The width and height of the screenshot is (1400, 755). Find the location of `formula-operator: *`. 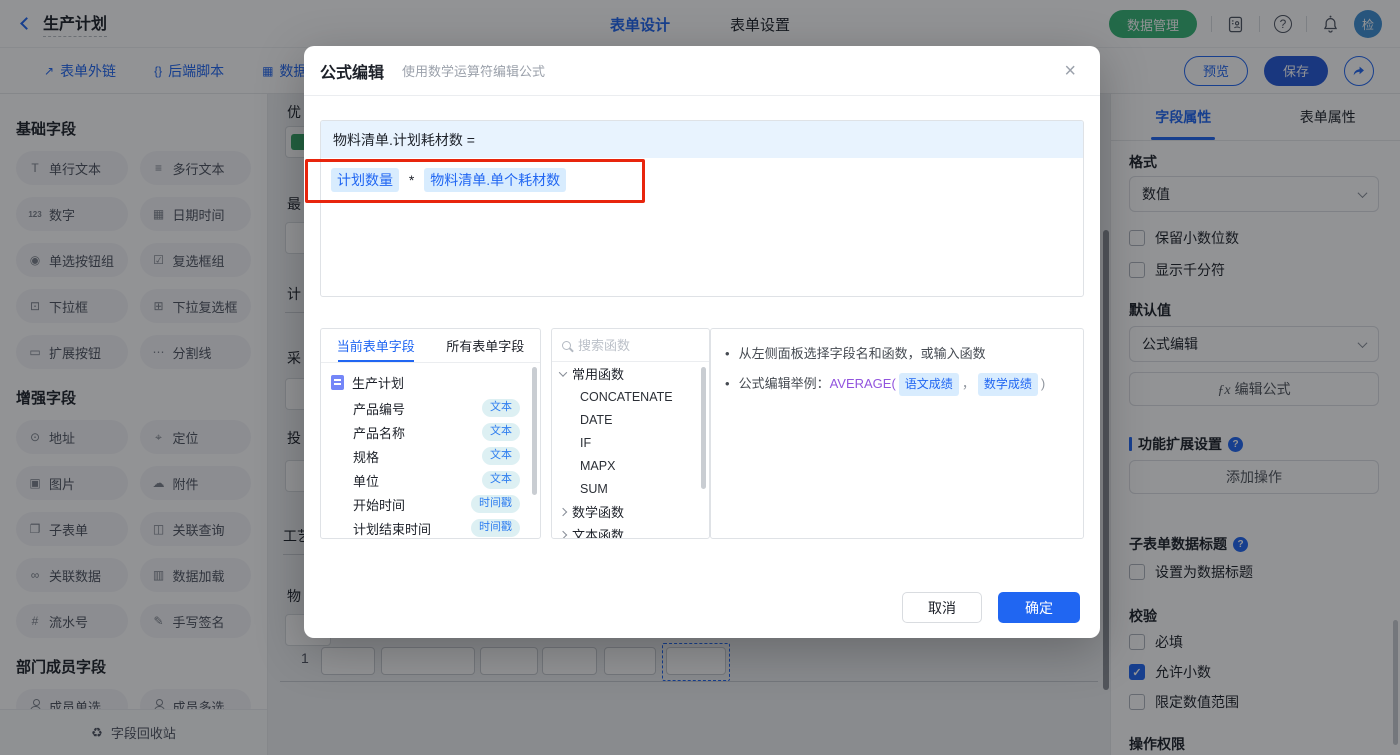

formula-operator: * is located at coordinates (411, 180).